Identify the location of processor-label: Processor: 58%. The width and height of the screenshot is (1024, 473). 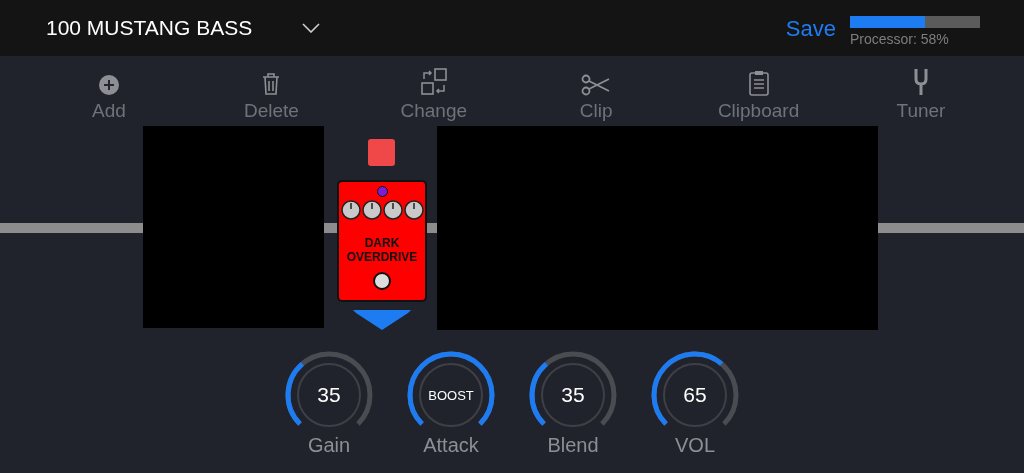
(900, 38).